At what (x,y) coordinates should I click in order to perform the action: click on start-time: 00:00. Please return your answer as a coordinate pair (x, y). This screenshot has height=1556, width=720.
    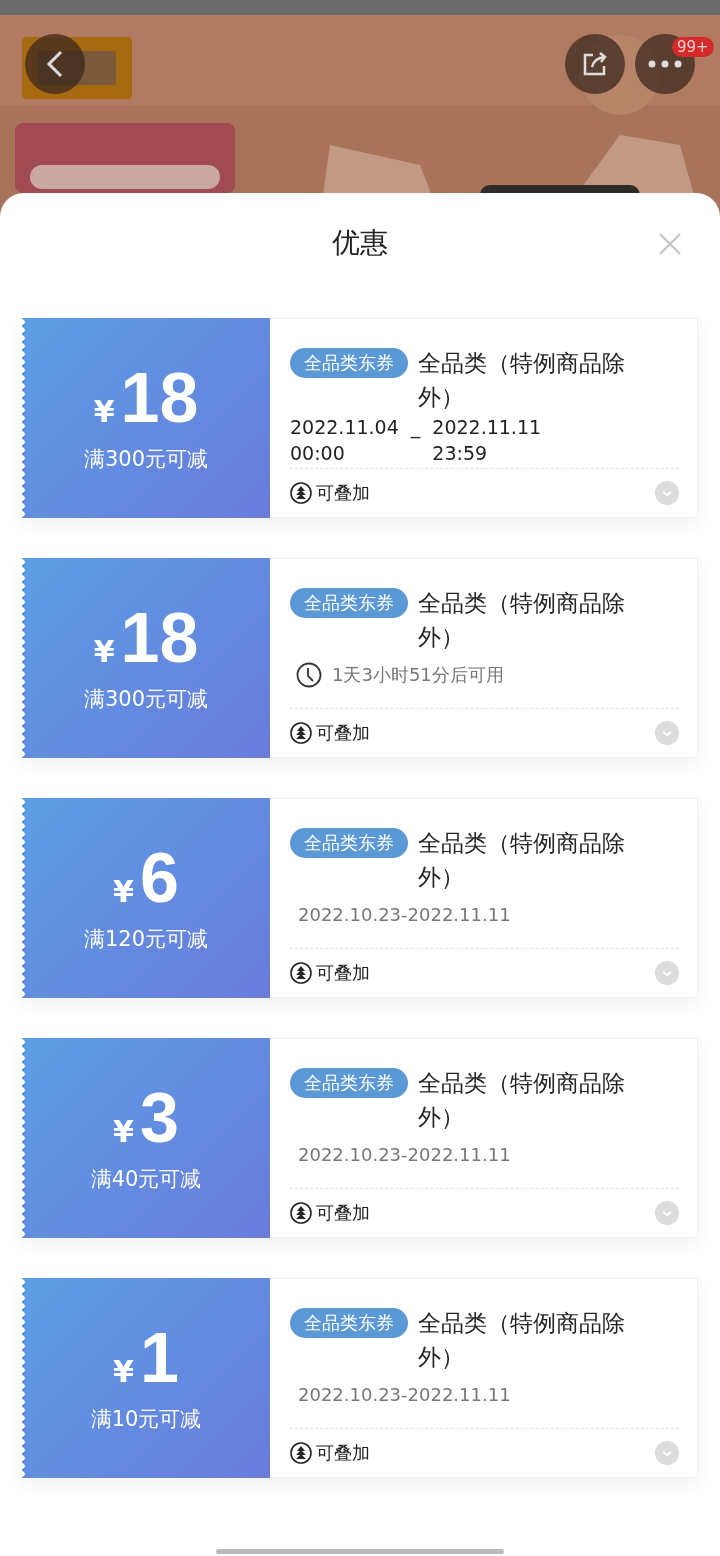
    Looking at the image, I should click on (318, 453).